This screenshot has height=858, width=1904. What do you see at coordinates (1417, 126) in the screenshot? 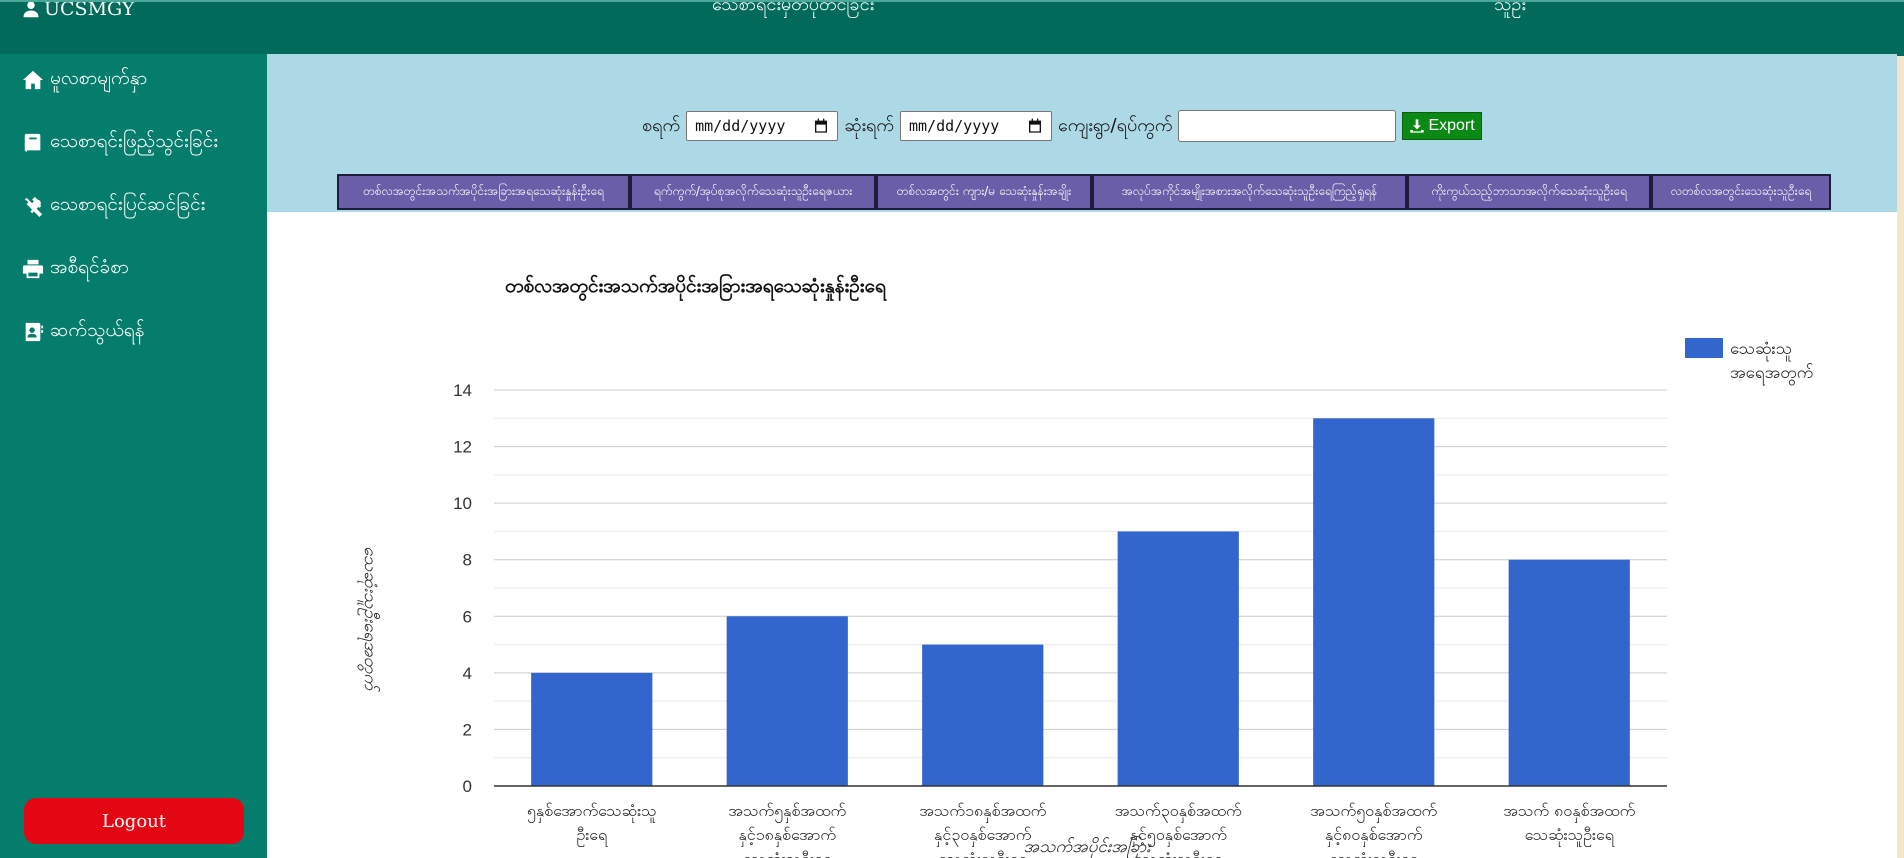
I see `download-icon` at bounding box center [1417, 126].